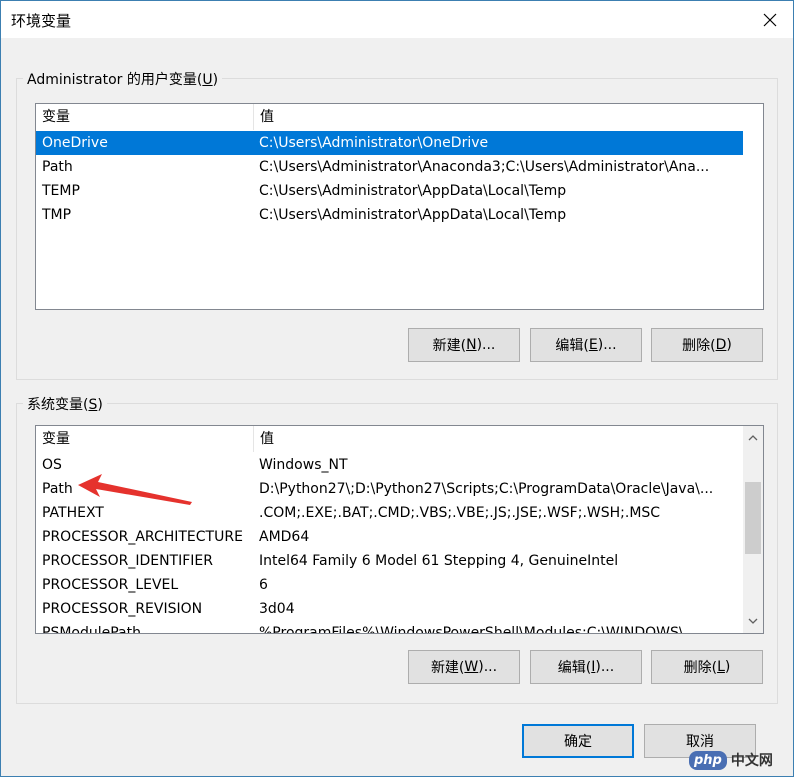 This screenshot has width=794, height=777. I want to click on variable-name: OS, so click(52, 465).